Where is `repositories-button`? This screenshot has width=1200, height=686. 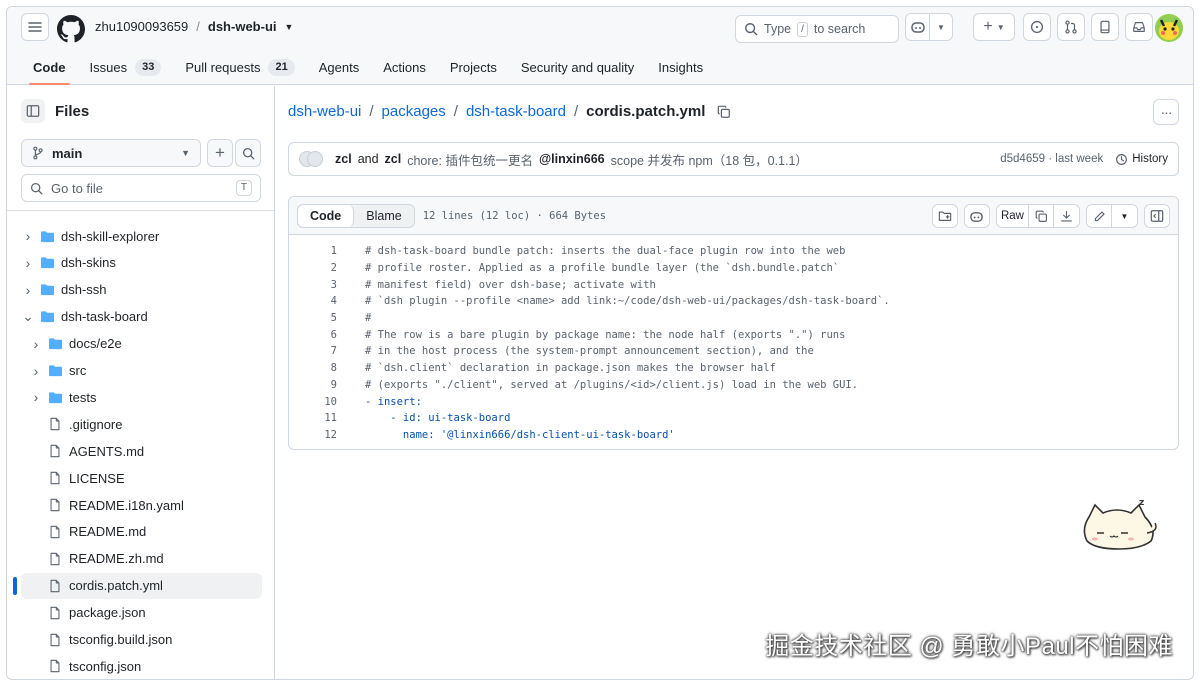 repositories-button is located at coordinates (1105, 27).